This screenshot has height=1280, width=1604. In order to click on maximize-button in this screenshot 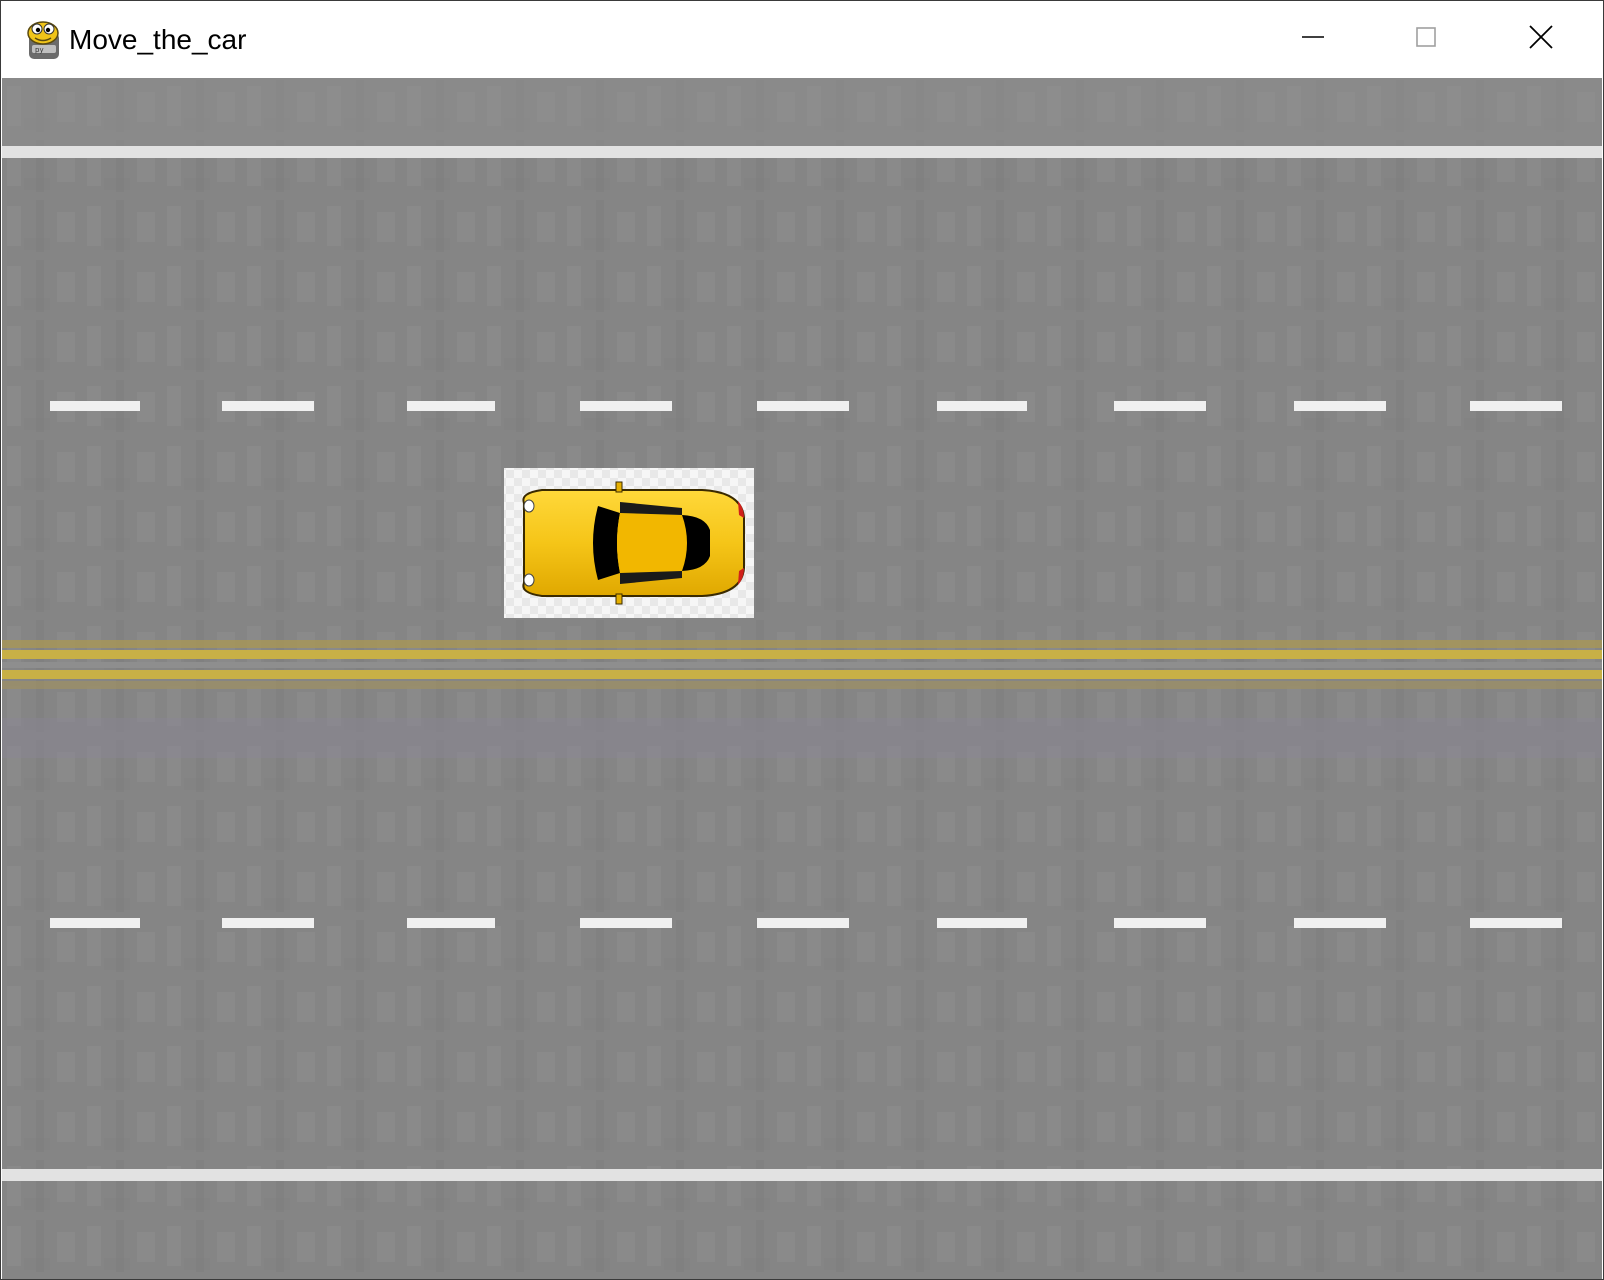, I will do `click(1426, 39)`.